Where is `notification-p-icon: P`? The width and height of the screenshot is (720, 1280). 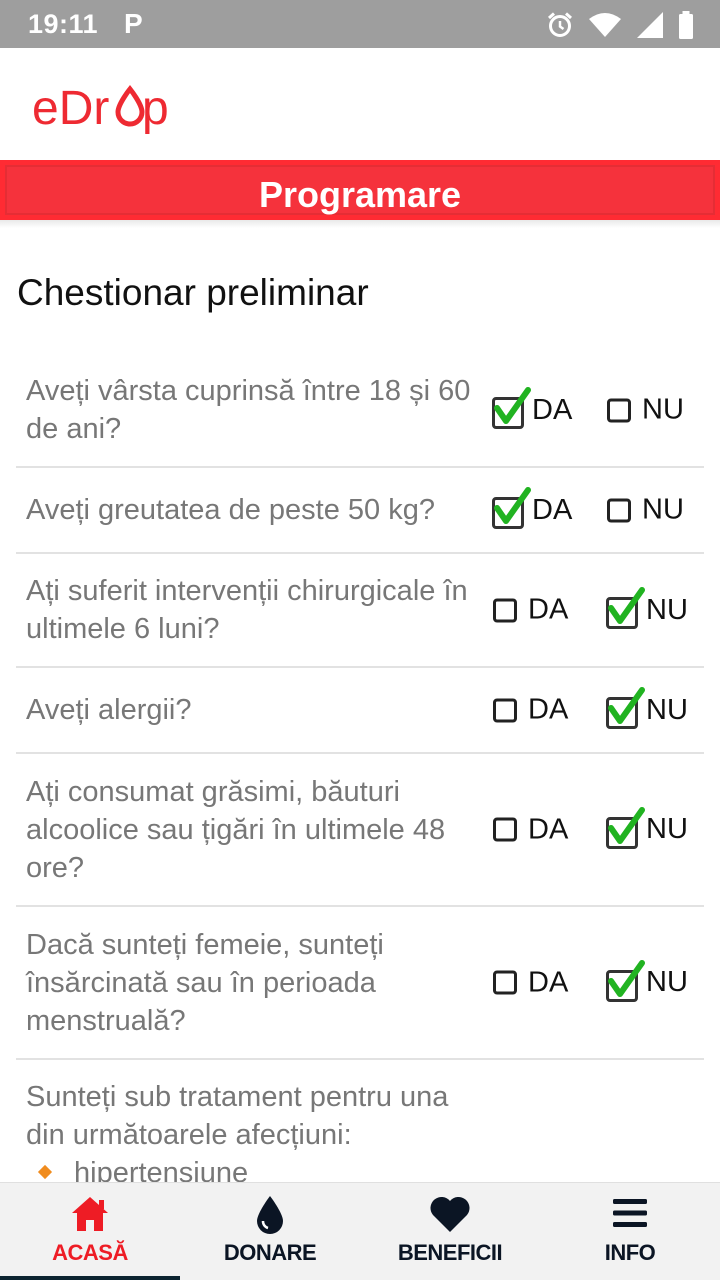
notification-p-icon: P is located at coordinates (133, 23).